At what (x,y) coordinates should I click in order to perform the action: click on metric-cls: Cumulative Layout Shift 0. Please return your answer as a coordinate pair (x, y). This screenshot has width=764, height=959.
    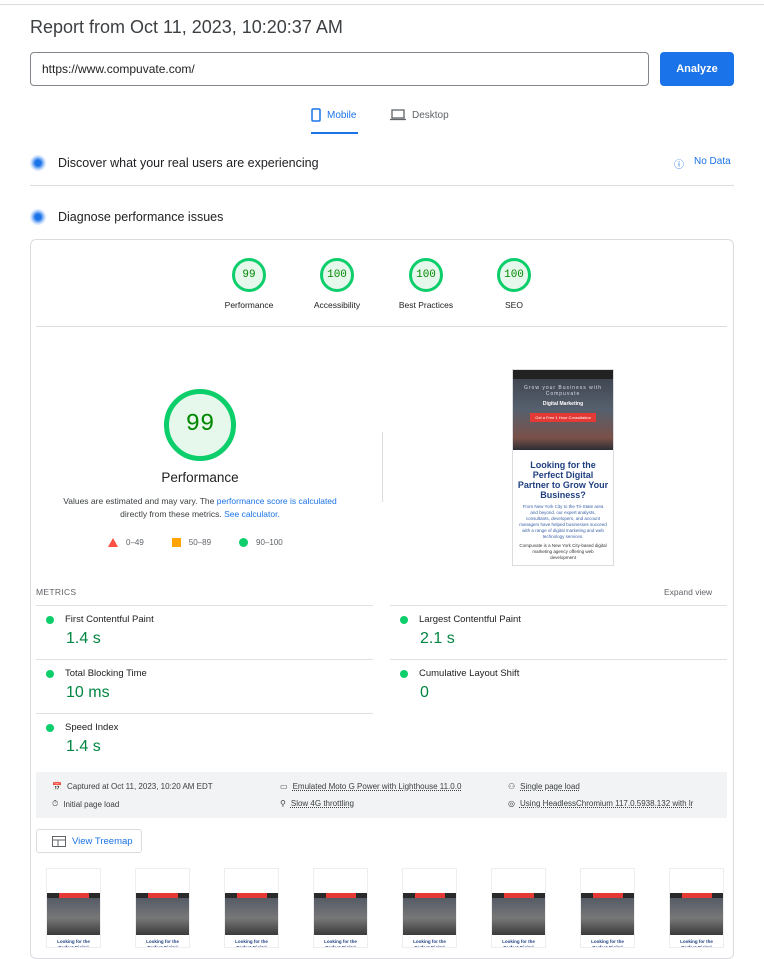
    Looking at the image, I should click on (558, 685).